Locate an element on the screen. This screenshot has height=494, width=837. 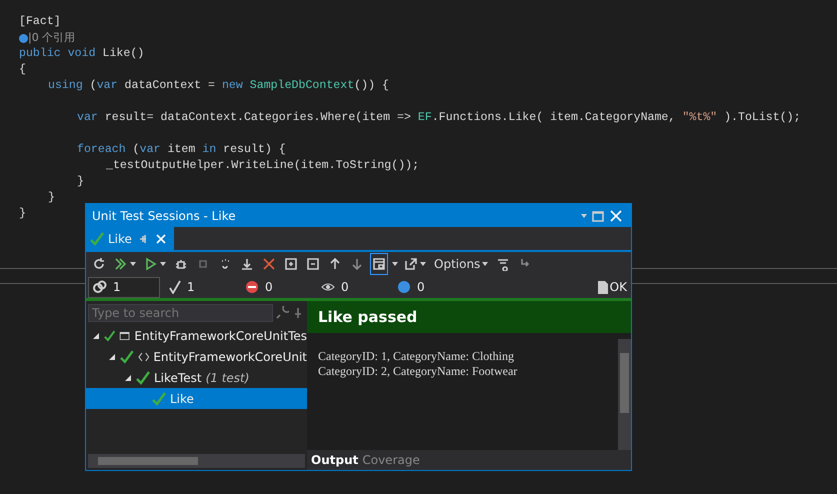
run-all-icon is located at coordinates (121, 264).